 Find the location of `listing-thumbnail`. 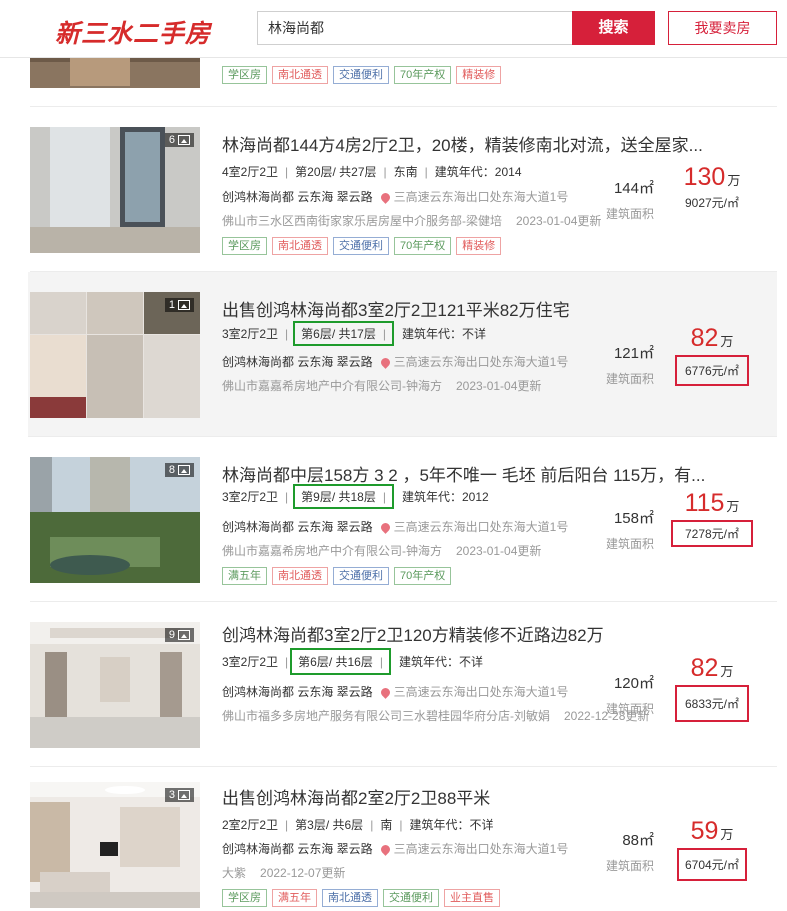

listing-thumbnail is located at coordinates (115, 73).